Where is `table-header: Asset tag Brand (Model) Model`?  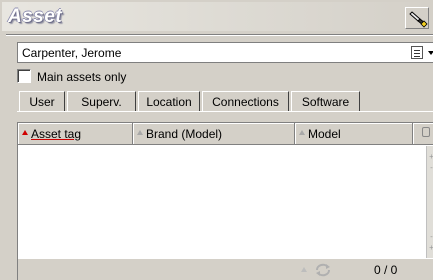 table-header: Asset tag Brand (Model) Model is located at coordinates (225, 134).